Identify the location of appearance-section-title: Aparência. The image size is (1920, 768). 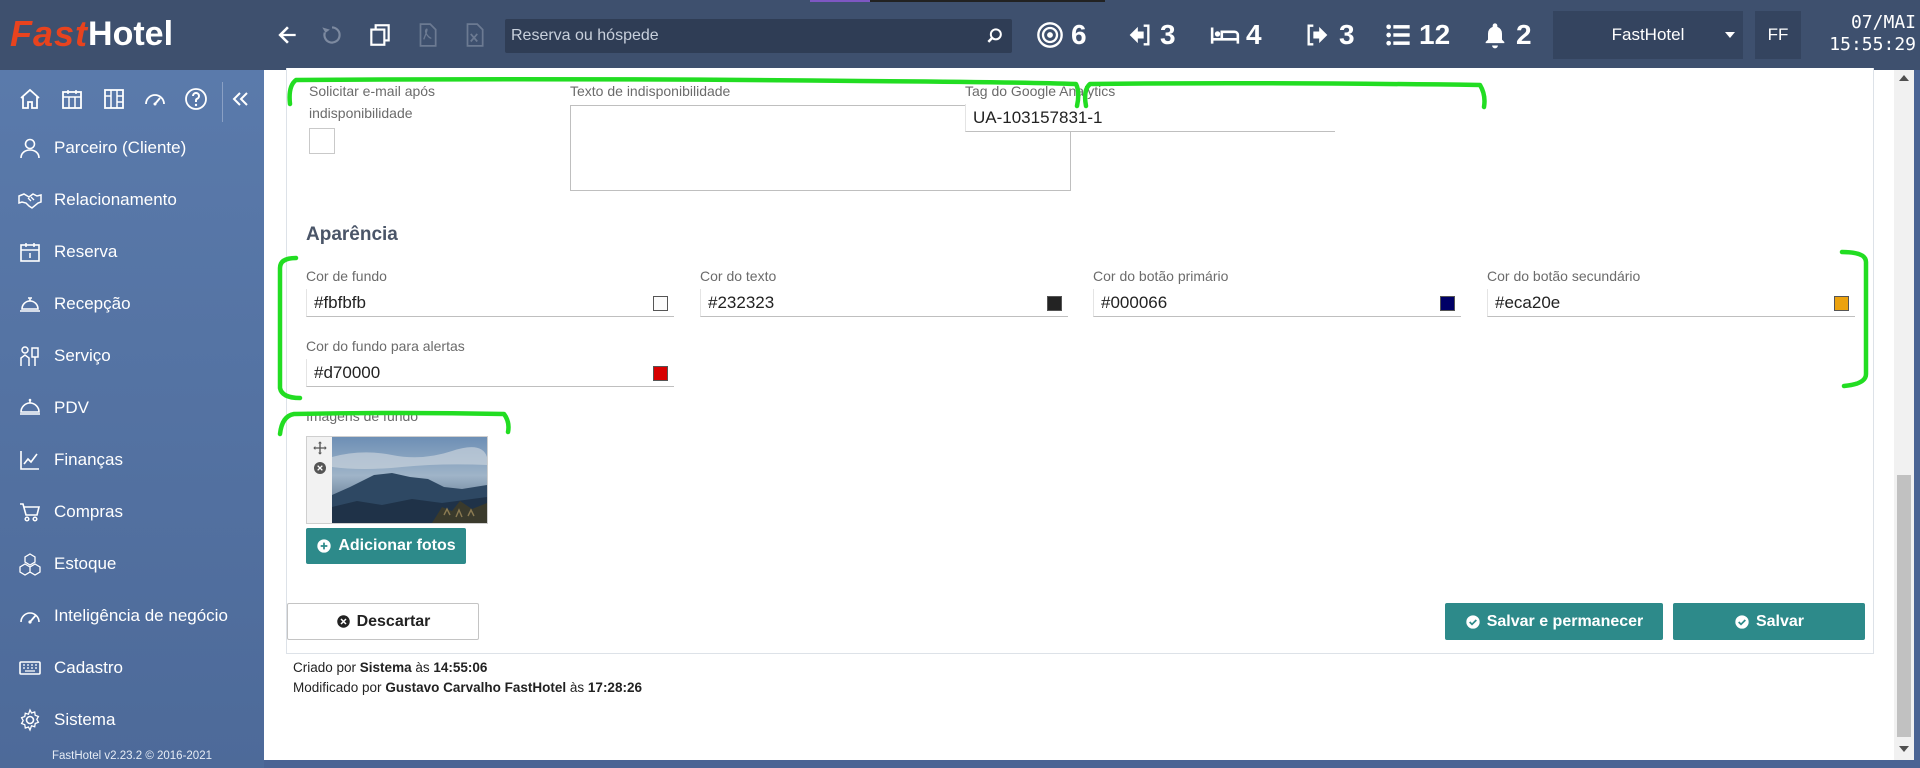
(352, 234).